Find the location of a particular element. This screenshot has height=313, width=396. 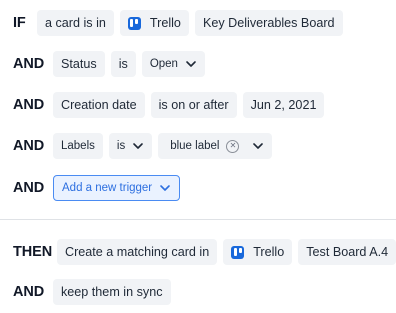

status-field-chip: Status is located at coordinates (79, 64).